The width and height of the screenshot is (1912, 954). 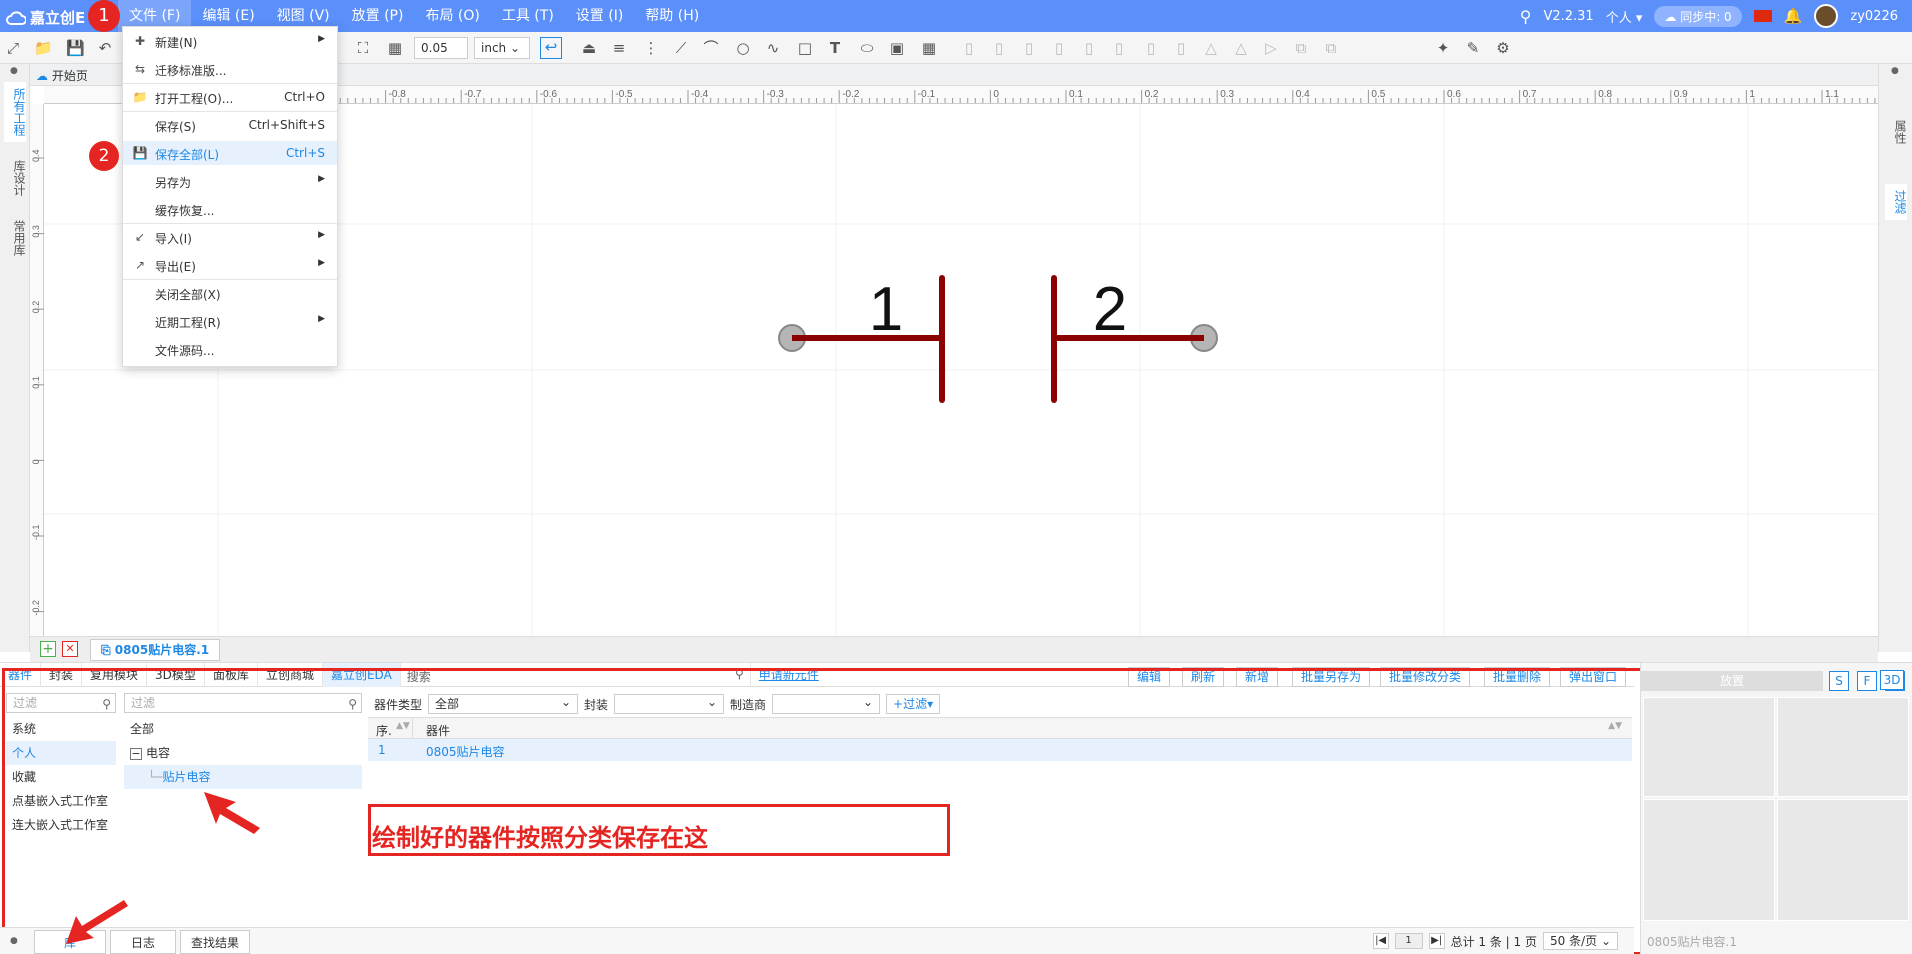 I want to click on align-bottom-icon: ▯, so click(x=1059, y=48).